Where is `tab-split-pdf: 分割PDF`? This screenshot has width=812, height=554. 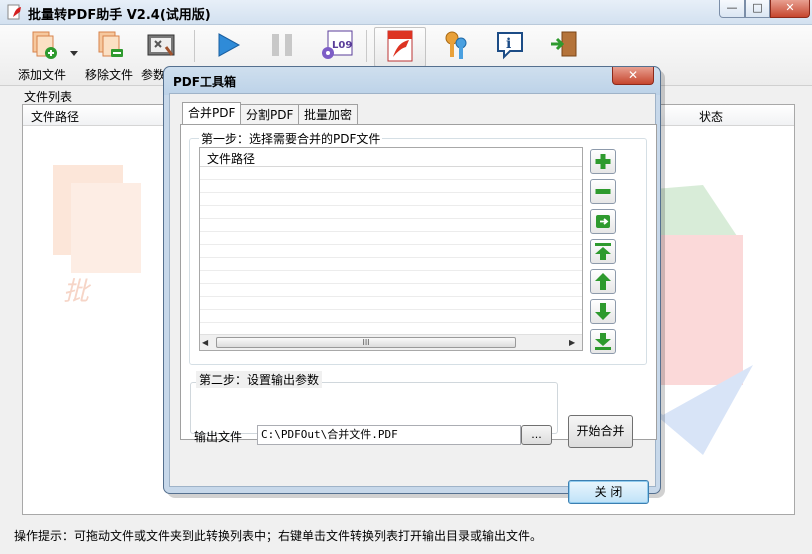
tab-split-pdf: 分割PDF is located at coordinates (270, 114).